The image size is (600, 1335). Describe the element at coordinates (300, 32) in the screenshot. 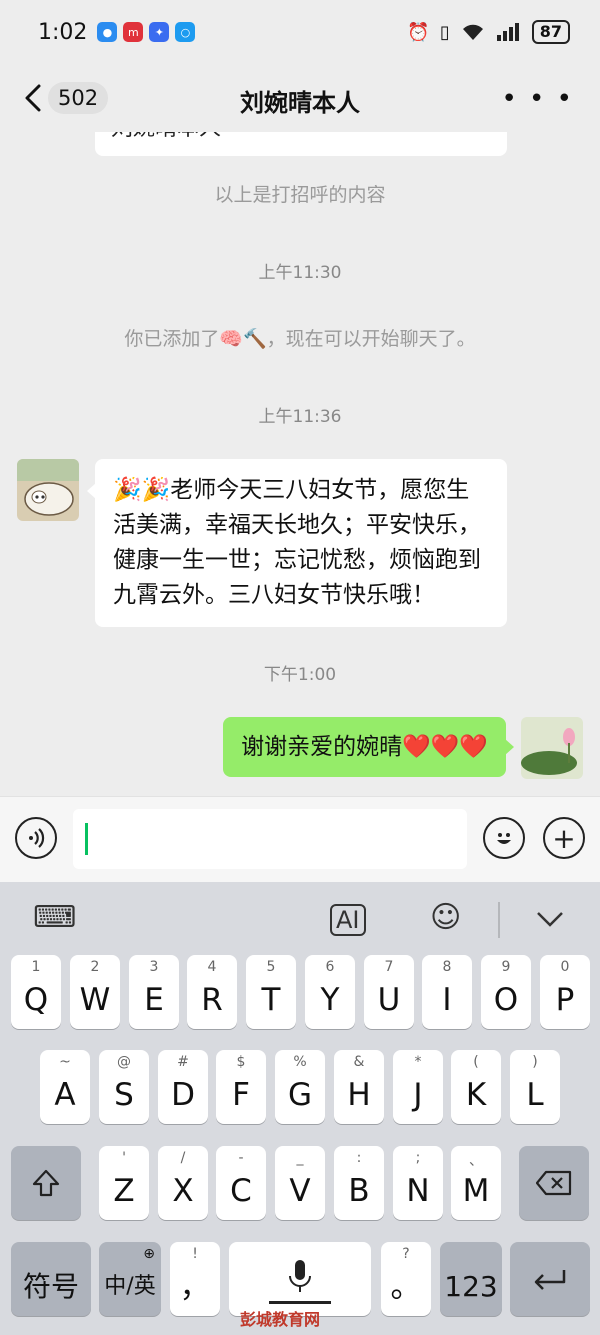

I see `status-bar: 1:02 ● m ✦ ○ ⏰ ▯ 87` at that location.